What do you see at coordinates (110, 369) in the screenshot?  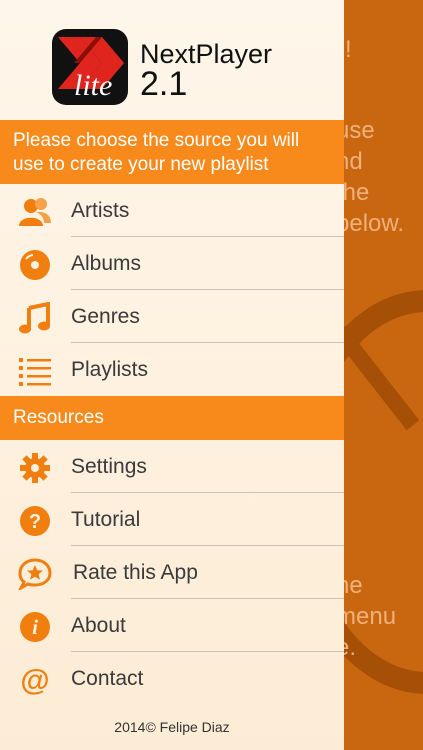 I see `menu-item-label: Playlists` at bounding box center [110, 369].